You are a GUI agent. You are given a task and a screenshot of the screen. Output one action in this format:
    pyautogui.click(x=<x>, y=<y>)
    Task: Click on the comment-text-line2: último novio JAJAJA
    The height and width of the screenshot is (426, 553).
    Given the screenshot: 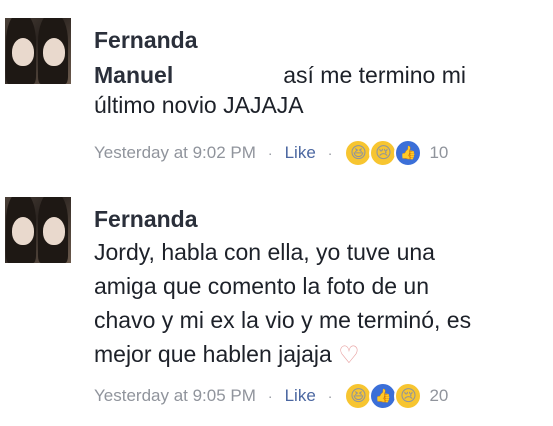 What is the action you would take?
    pyautogui.click(x=199, y=105)
    